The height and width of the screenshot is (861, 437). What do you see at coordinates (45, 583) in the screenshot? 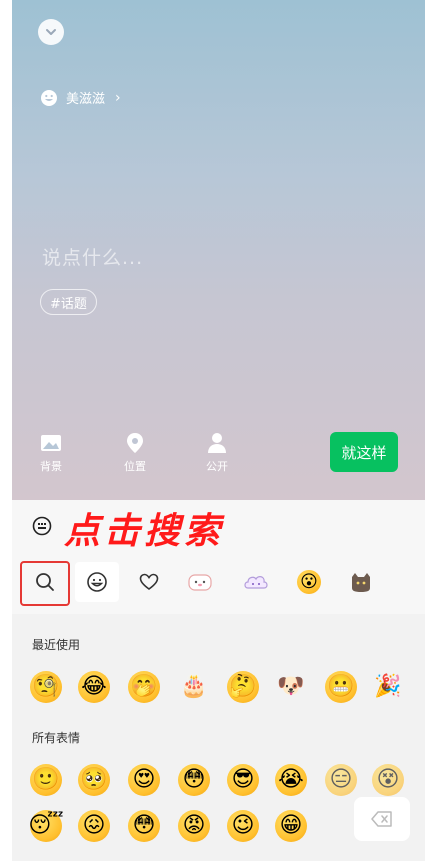
I see `search-highlight-box` at bounding box center [45, 583].